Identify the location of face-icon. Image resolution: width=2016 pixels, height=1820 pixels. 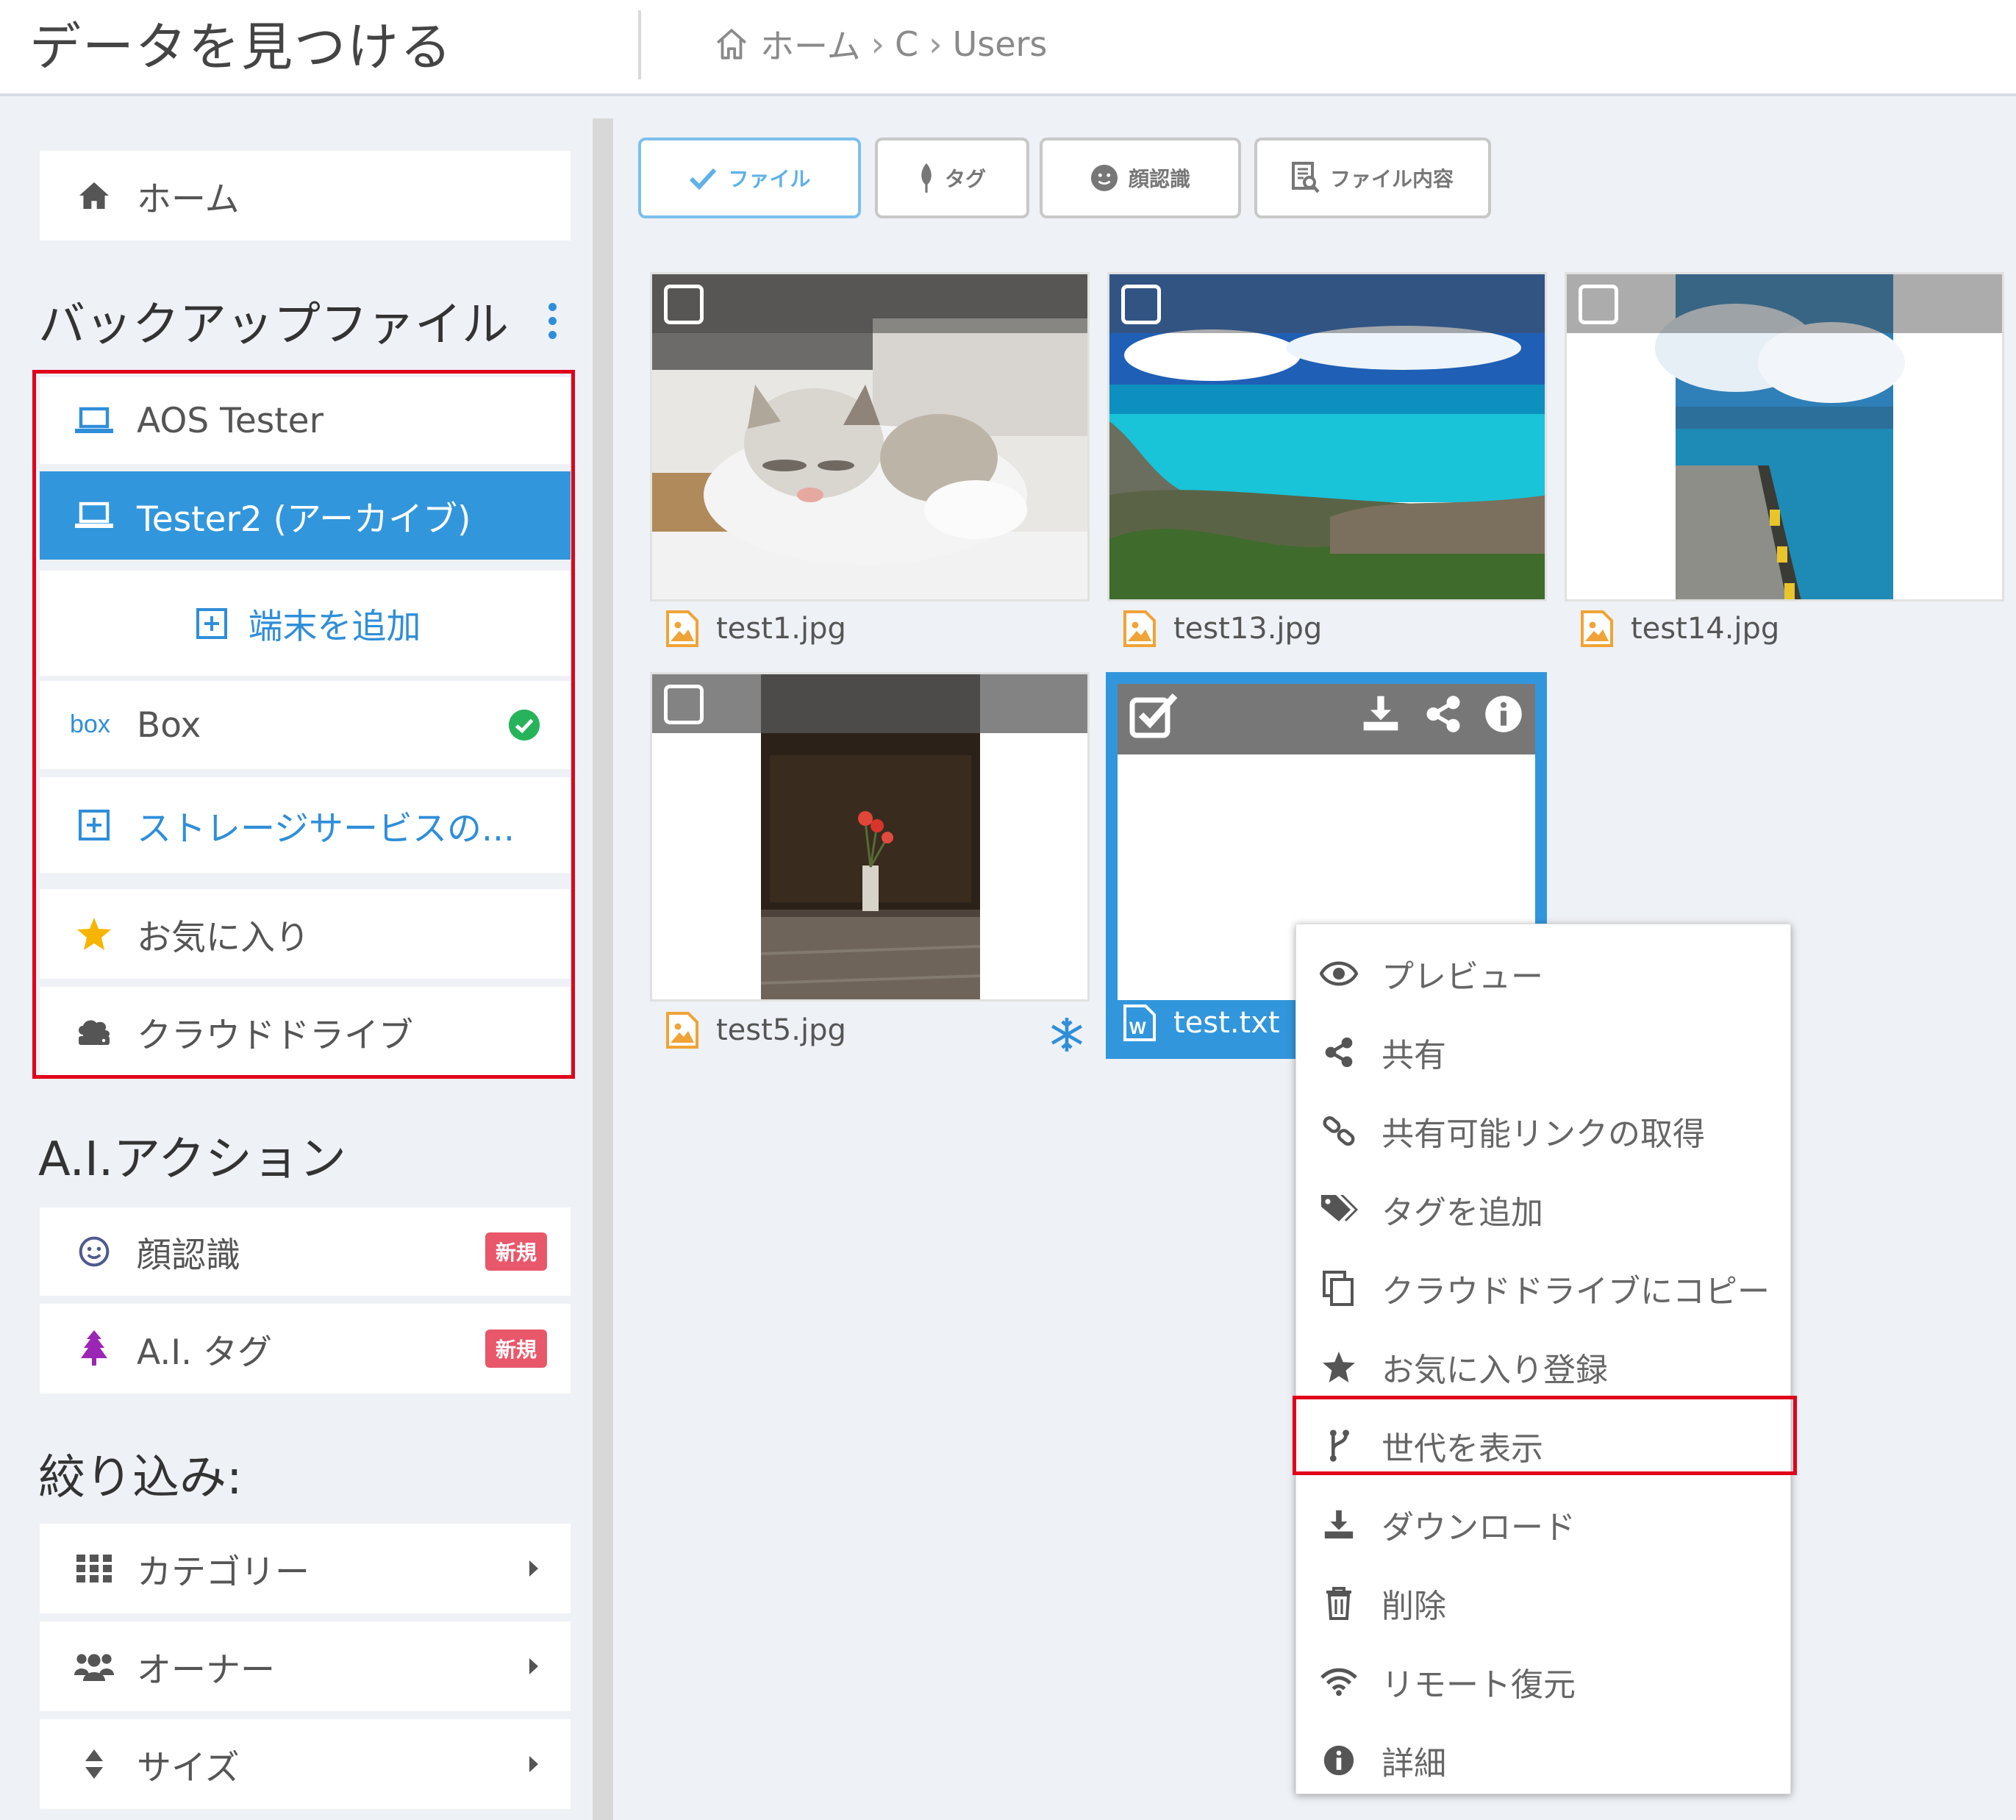
(1104, 178).